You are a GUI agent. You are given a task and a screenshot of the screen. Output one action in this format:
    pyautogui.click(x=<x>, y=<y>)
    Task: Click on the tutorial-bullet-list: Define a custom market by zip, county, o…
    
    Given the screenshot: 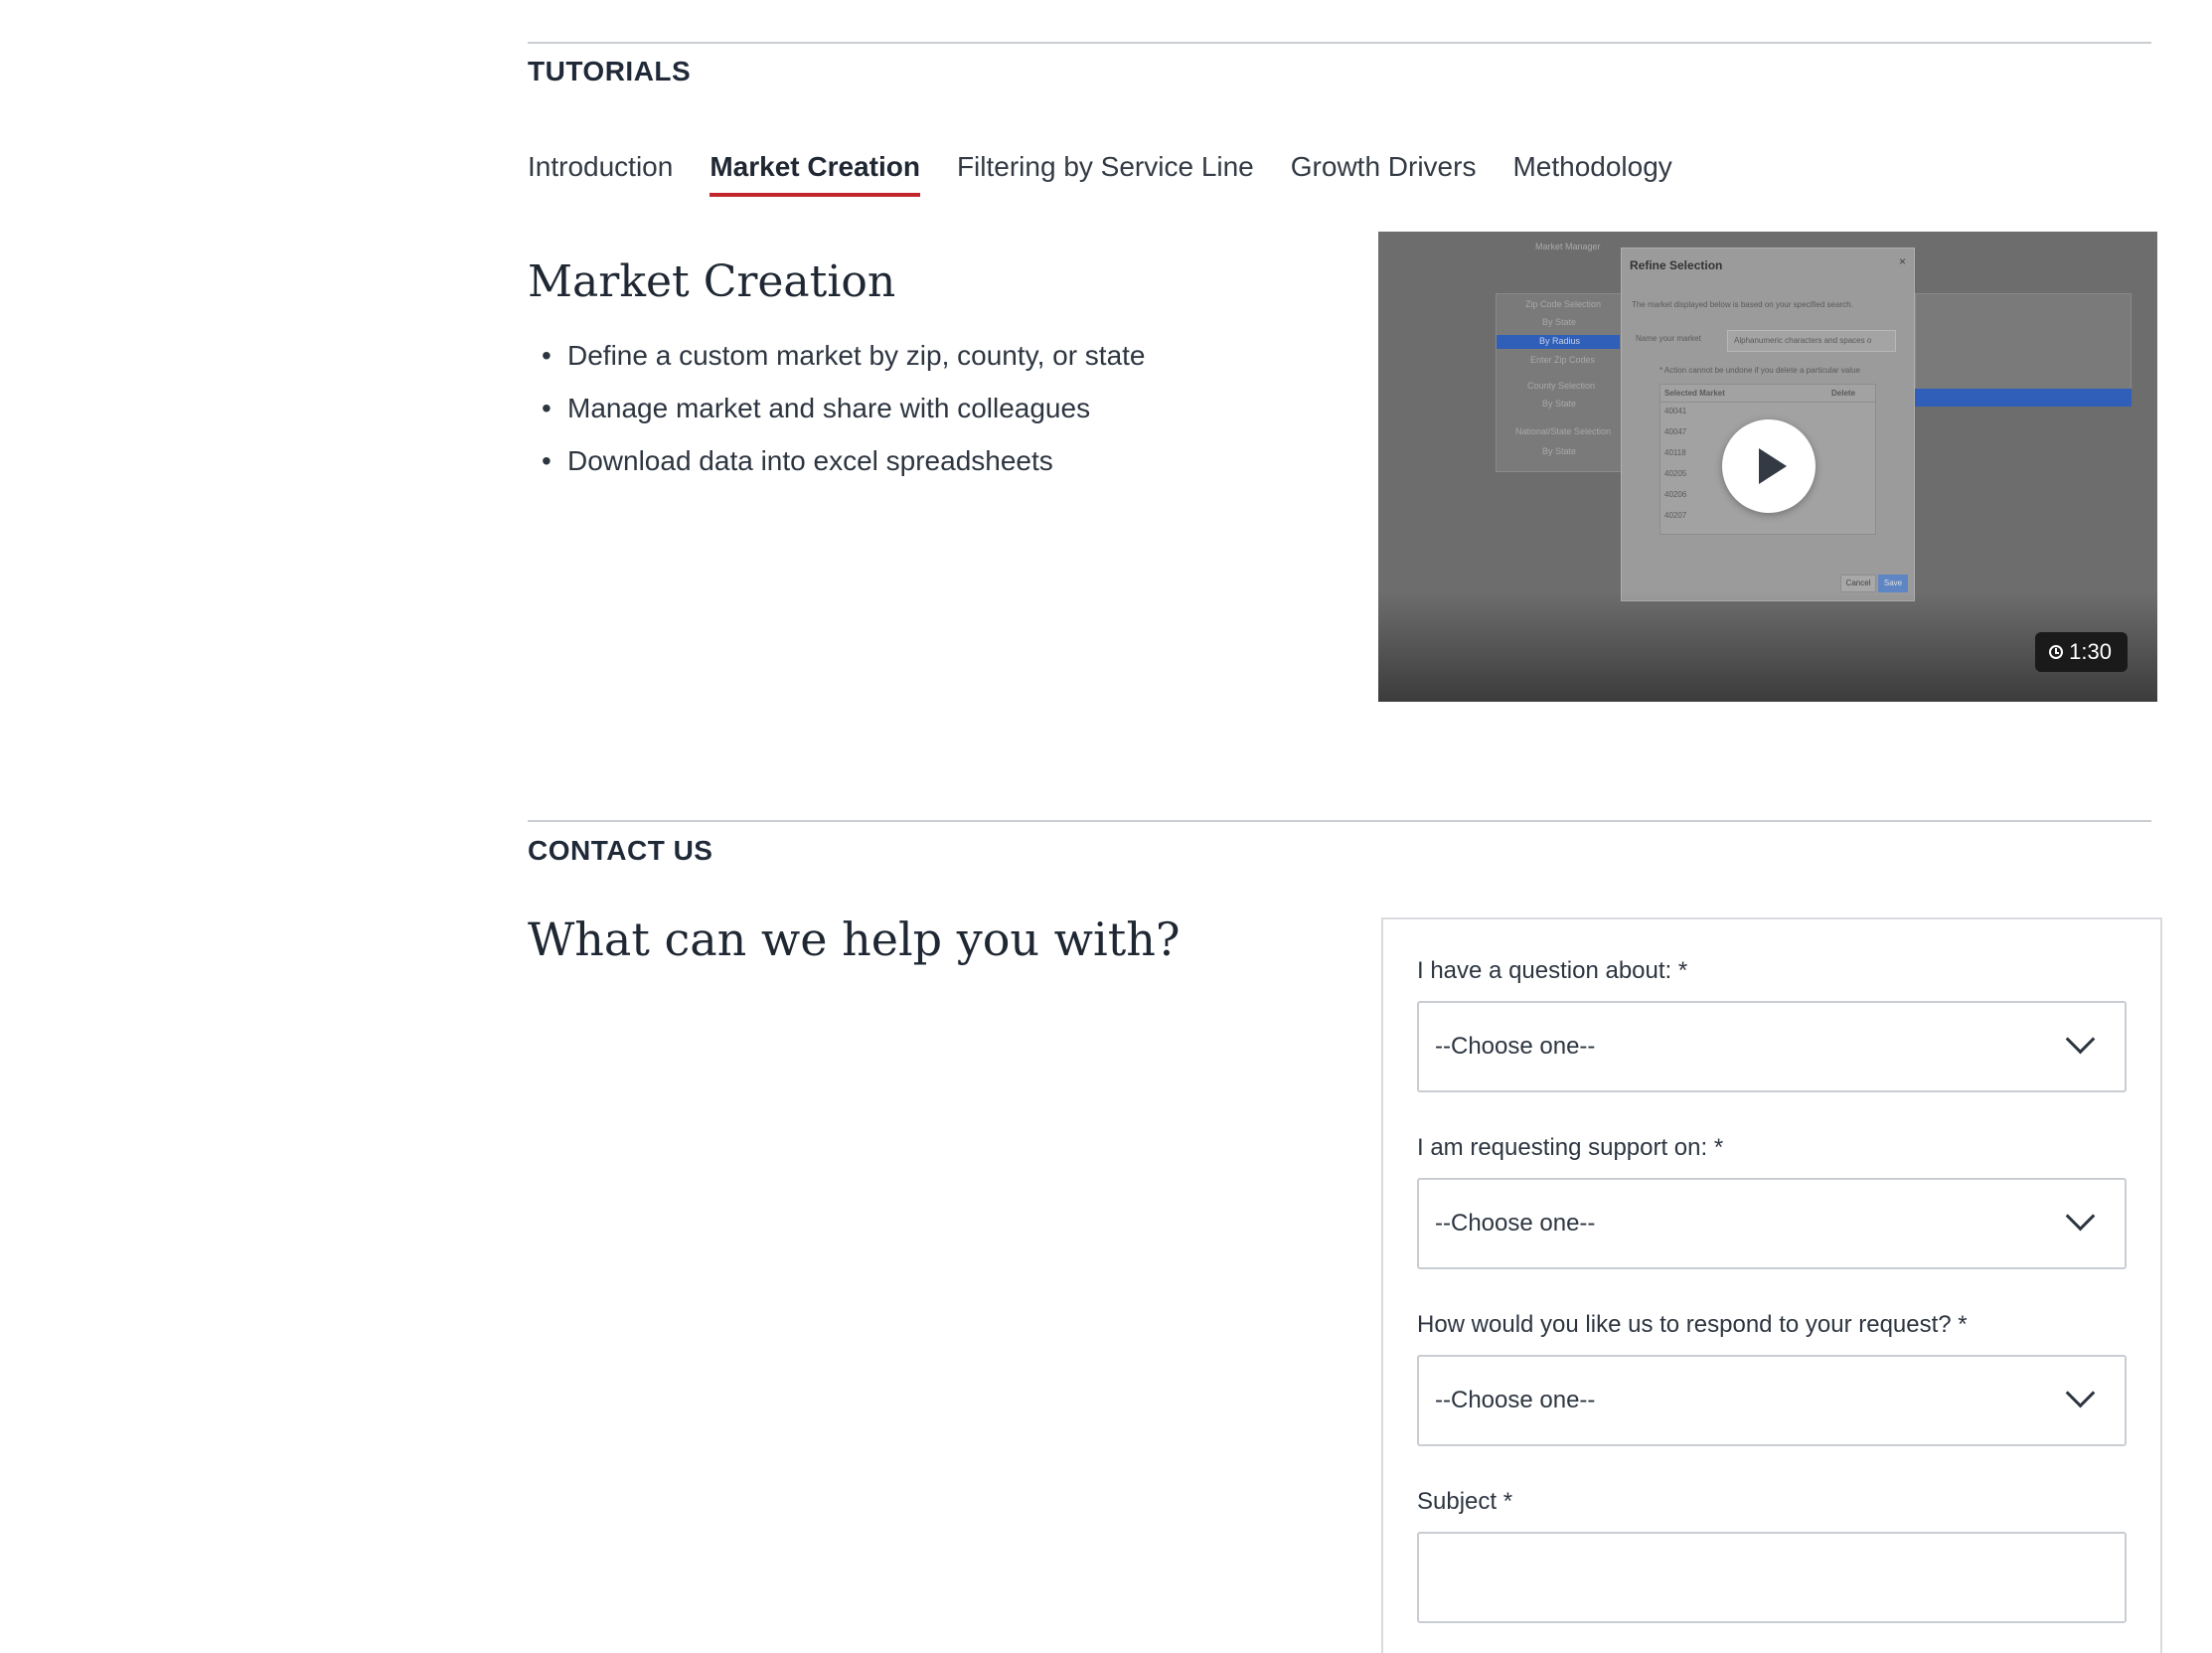 What is the action you would take?
    pyautogui.click(x=844, y=415)
    